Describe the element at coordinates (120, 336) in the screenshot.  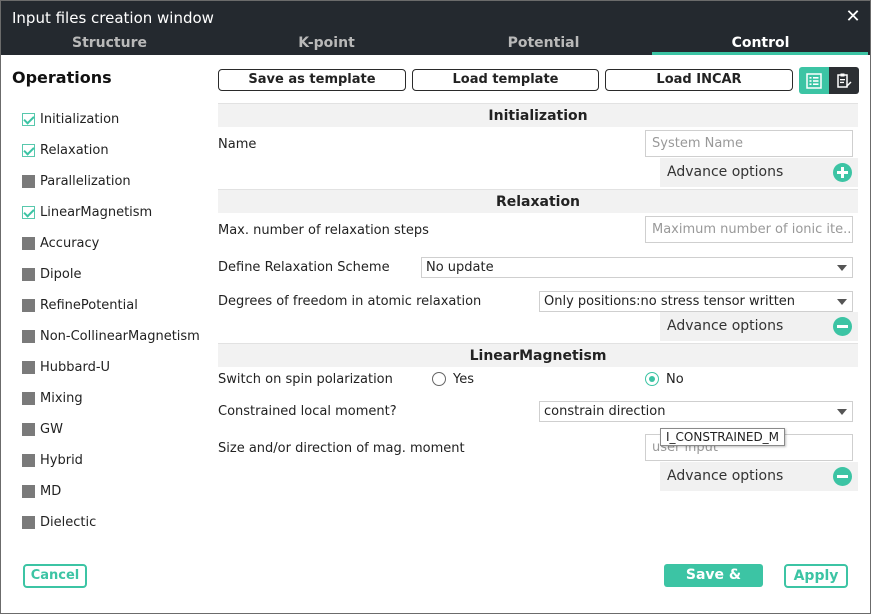
I see `operation-label: Non-CollinearMagnetism` at that location.